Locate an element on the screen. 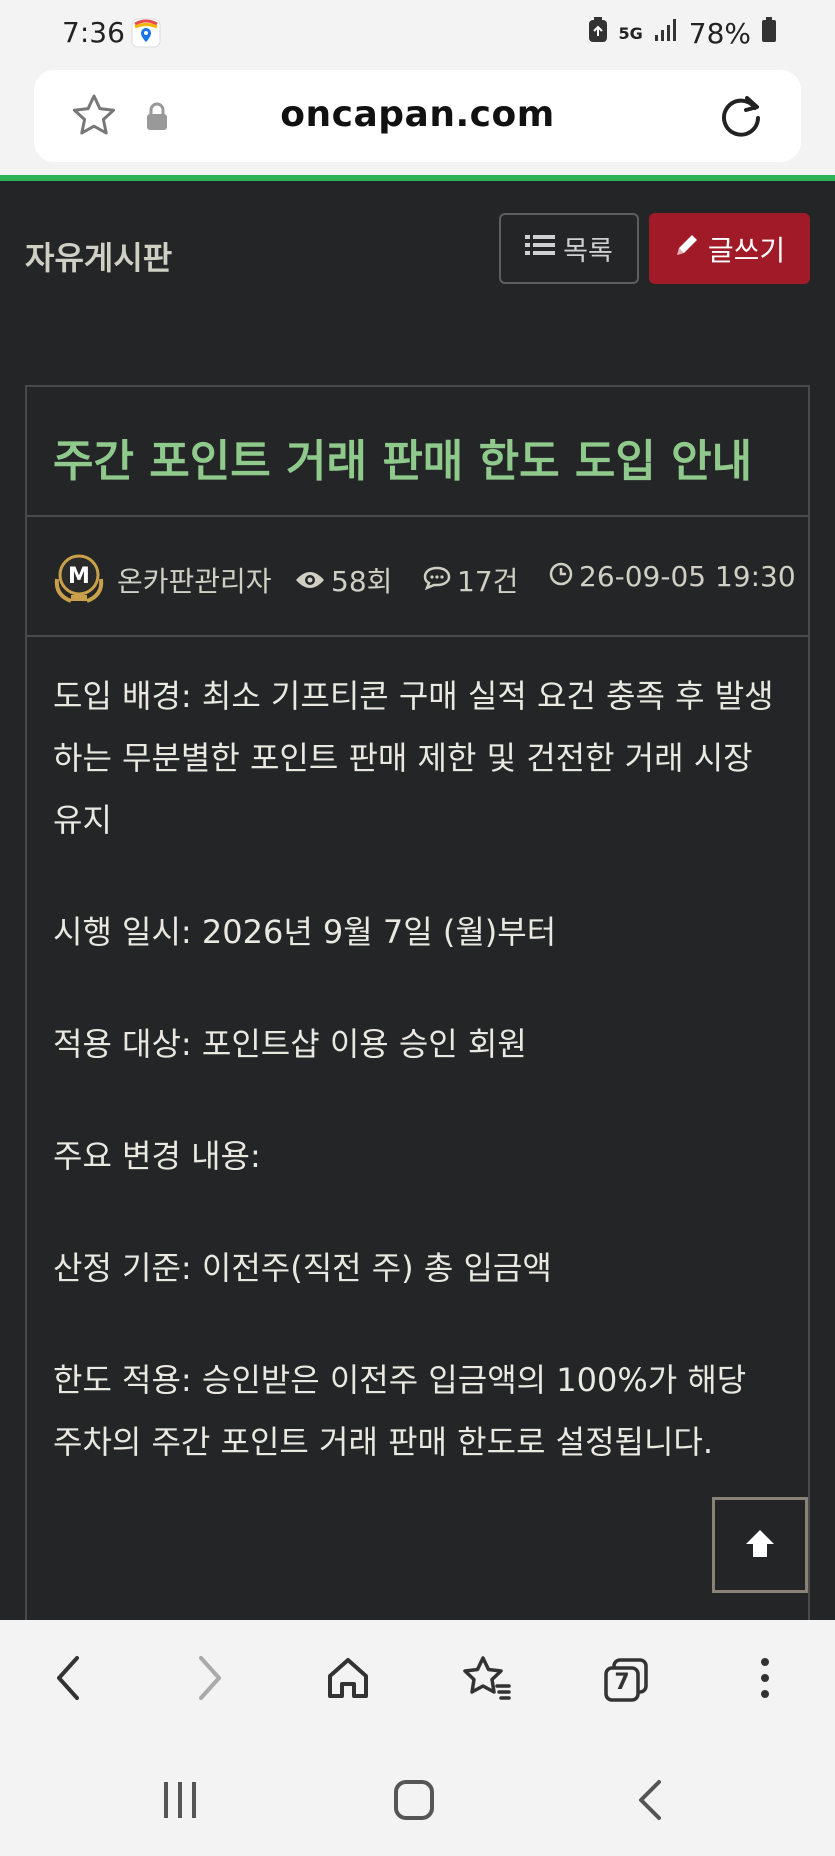 Image resolution: width=835 pixels, height=1856 pixels. tabs-icon: 7 is located at coordinates (626, 1680).